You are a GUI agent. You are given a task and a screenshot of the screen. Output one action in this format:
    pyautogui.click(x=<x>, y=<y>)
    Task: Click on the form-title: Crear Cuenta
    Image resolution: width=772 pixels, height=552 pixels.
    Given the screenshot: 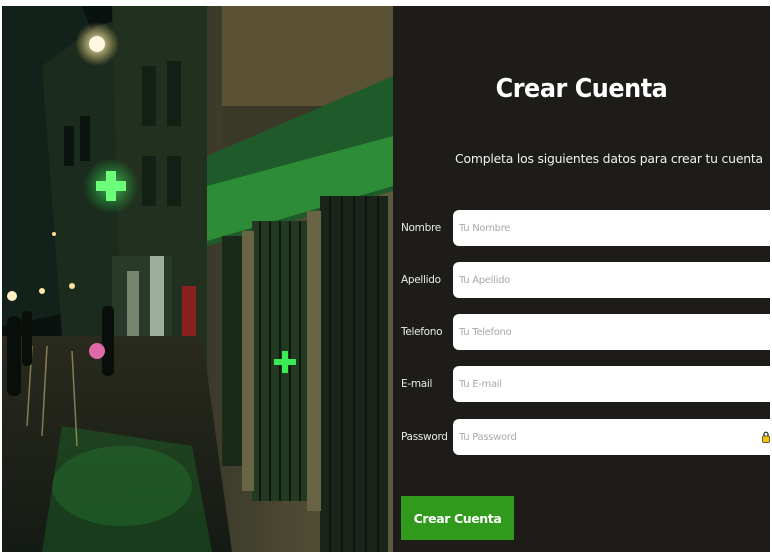 What is the action you would take?
    pyautogui.click(x=581, y=89)
    